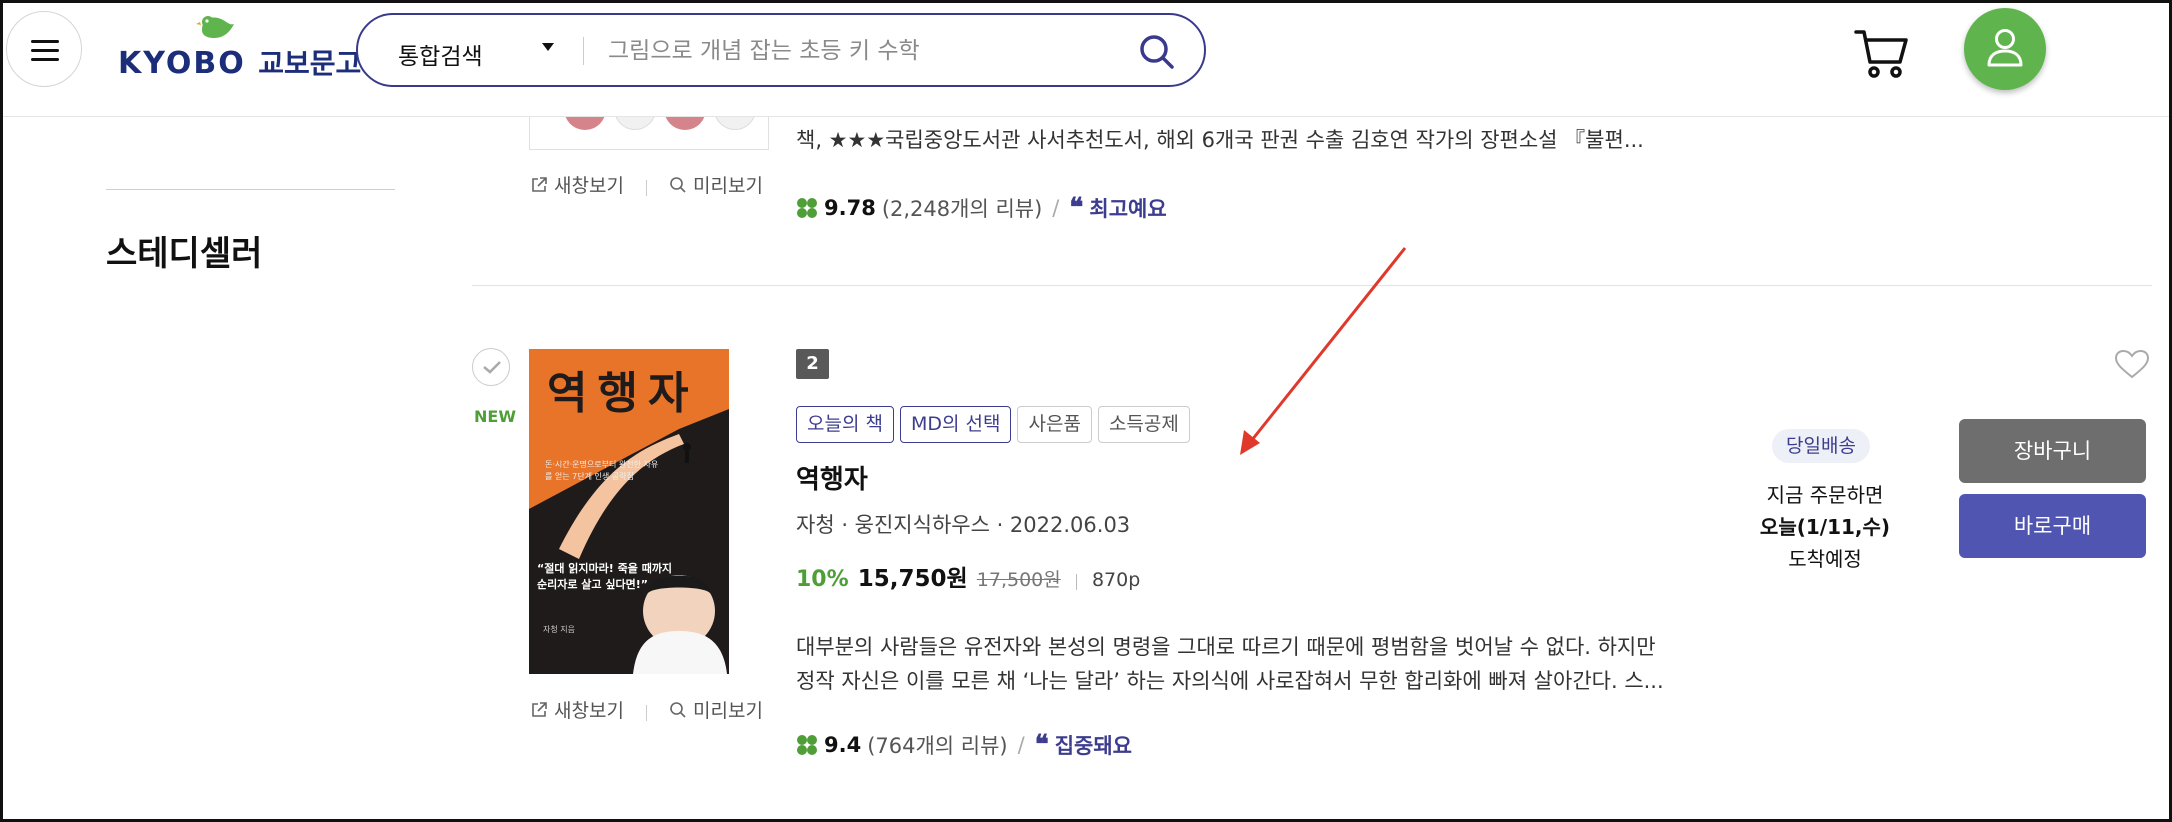 This screenshot has height=822, width=2172. I want to click on tag-gift: 사은품, so click(1054, 424).